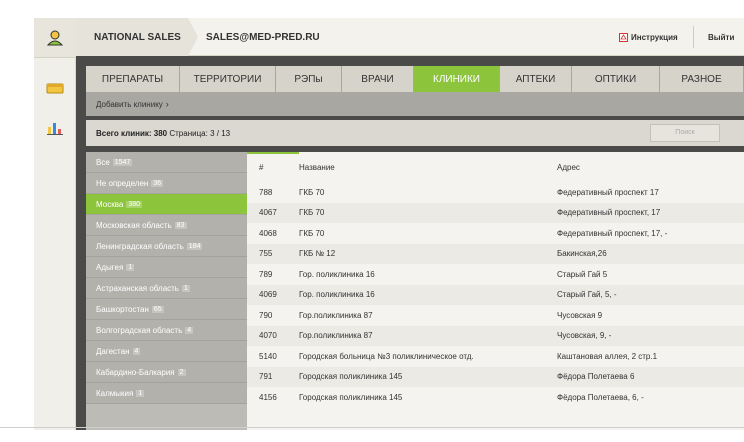  Describe the element at coordinates (122, 162) in the screenshot. I see `region-count-badge: 1547` at that location.